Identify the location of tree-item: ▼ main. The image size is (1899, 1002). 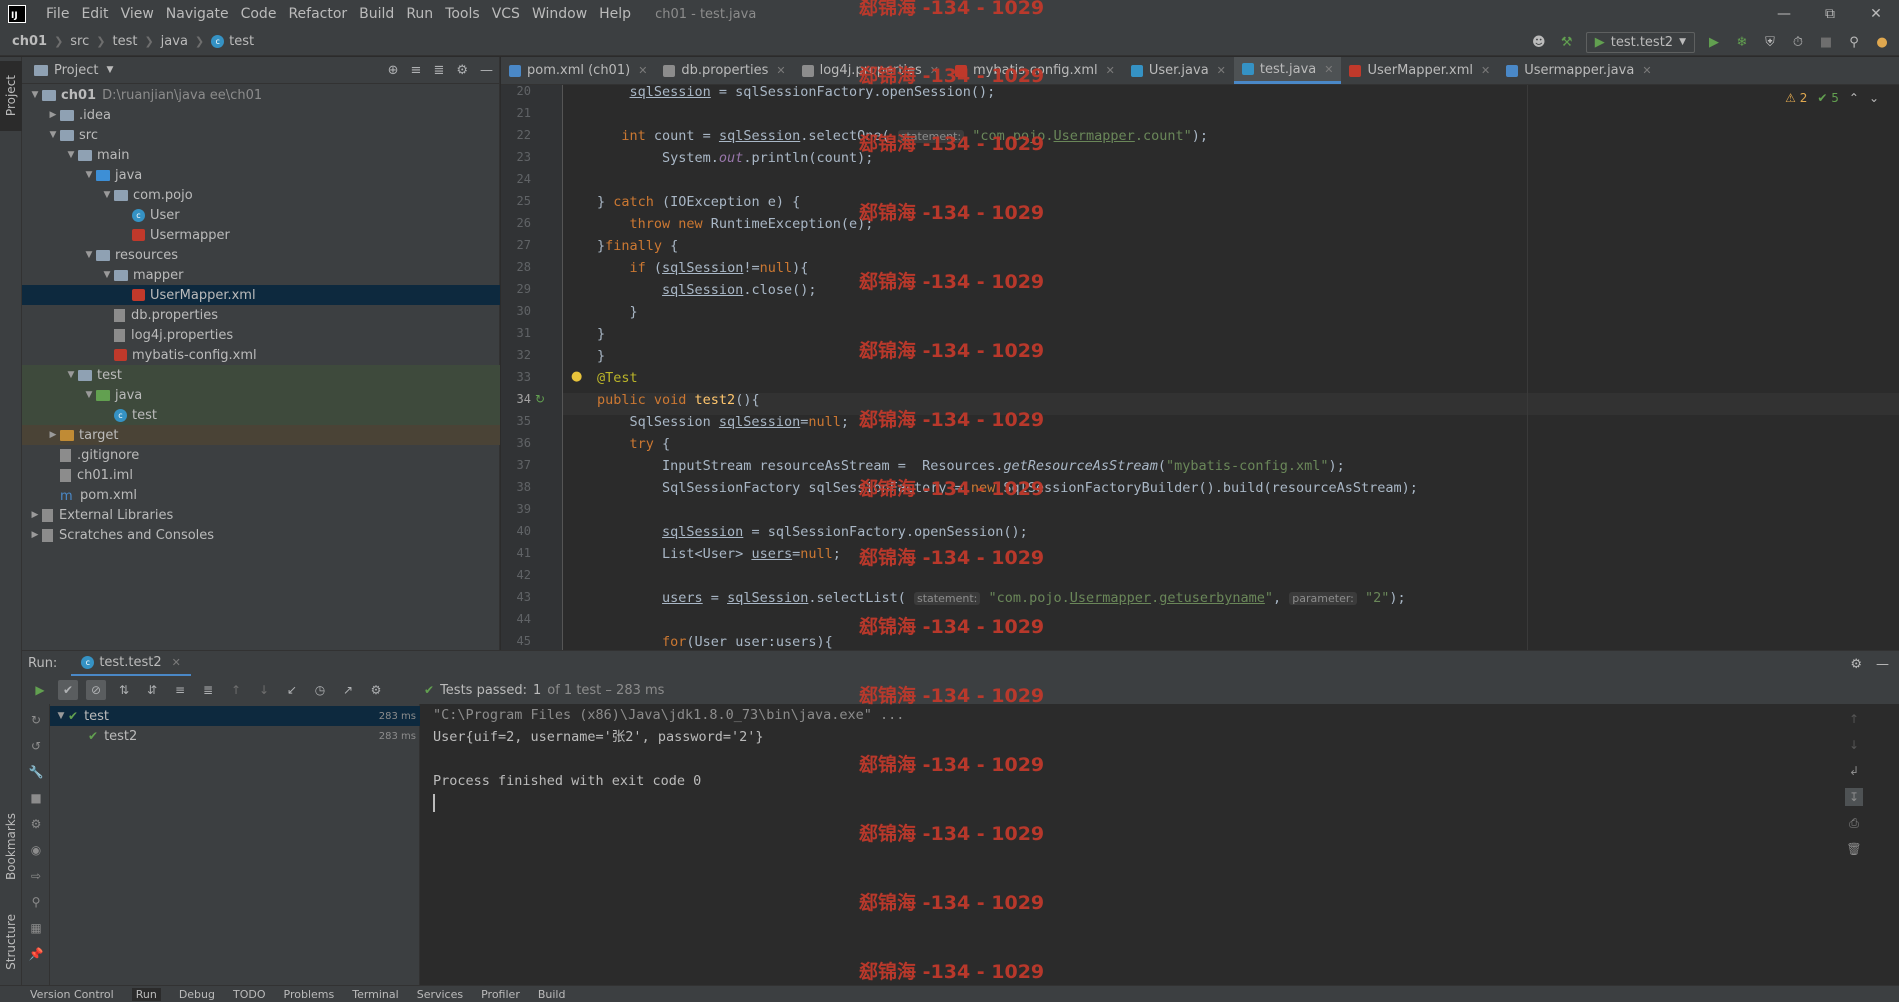
(261, 155).